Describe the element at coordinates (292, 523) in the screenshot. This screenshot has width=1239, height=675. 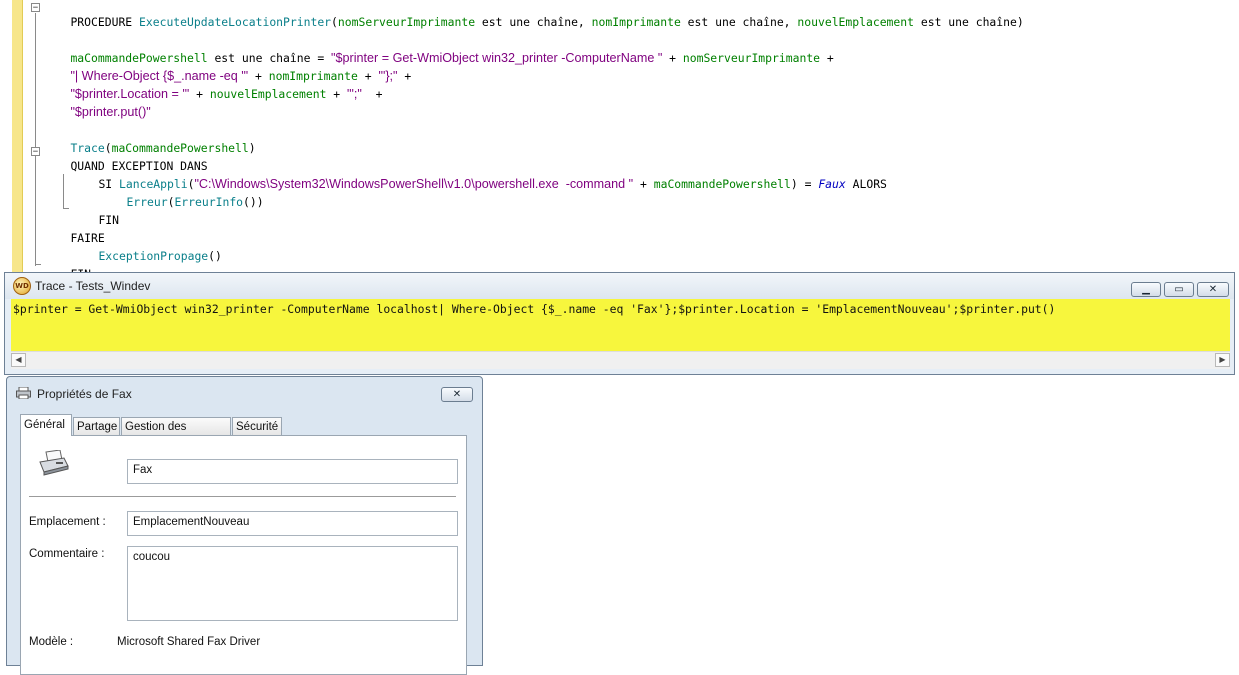
I see `location-field: EmplacementNouveau` at that location.